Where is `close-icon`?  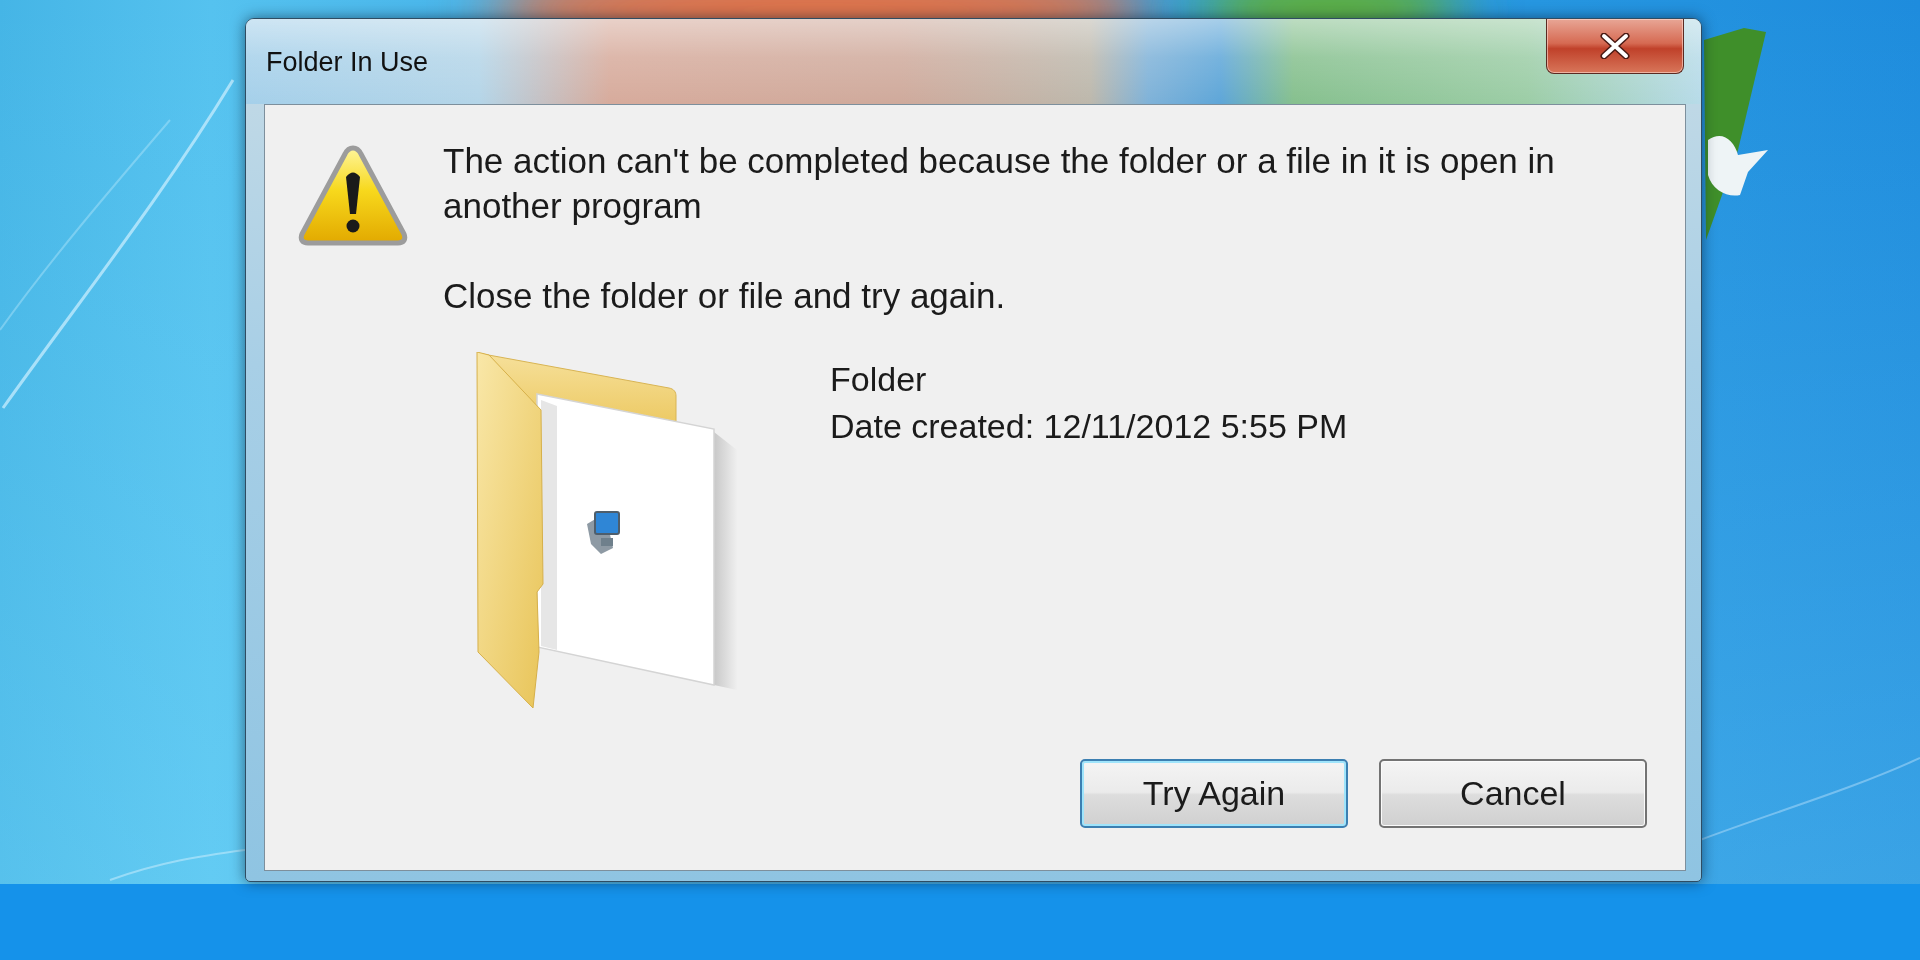
close-icon is located at coordinates (1615, 46).